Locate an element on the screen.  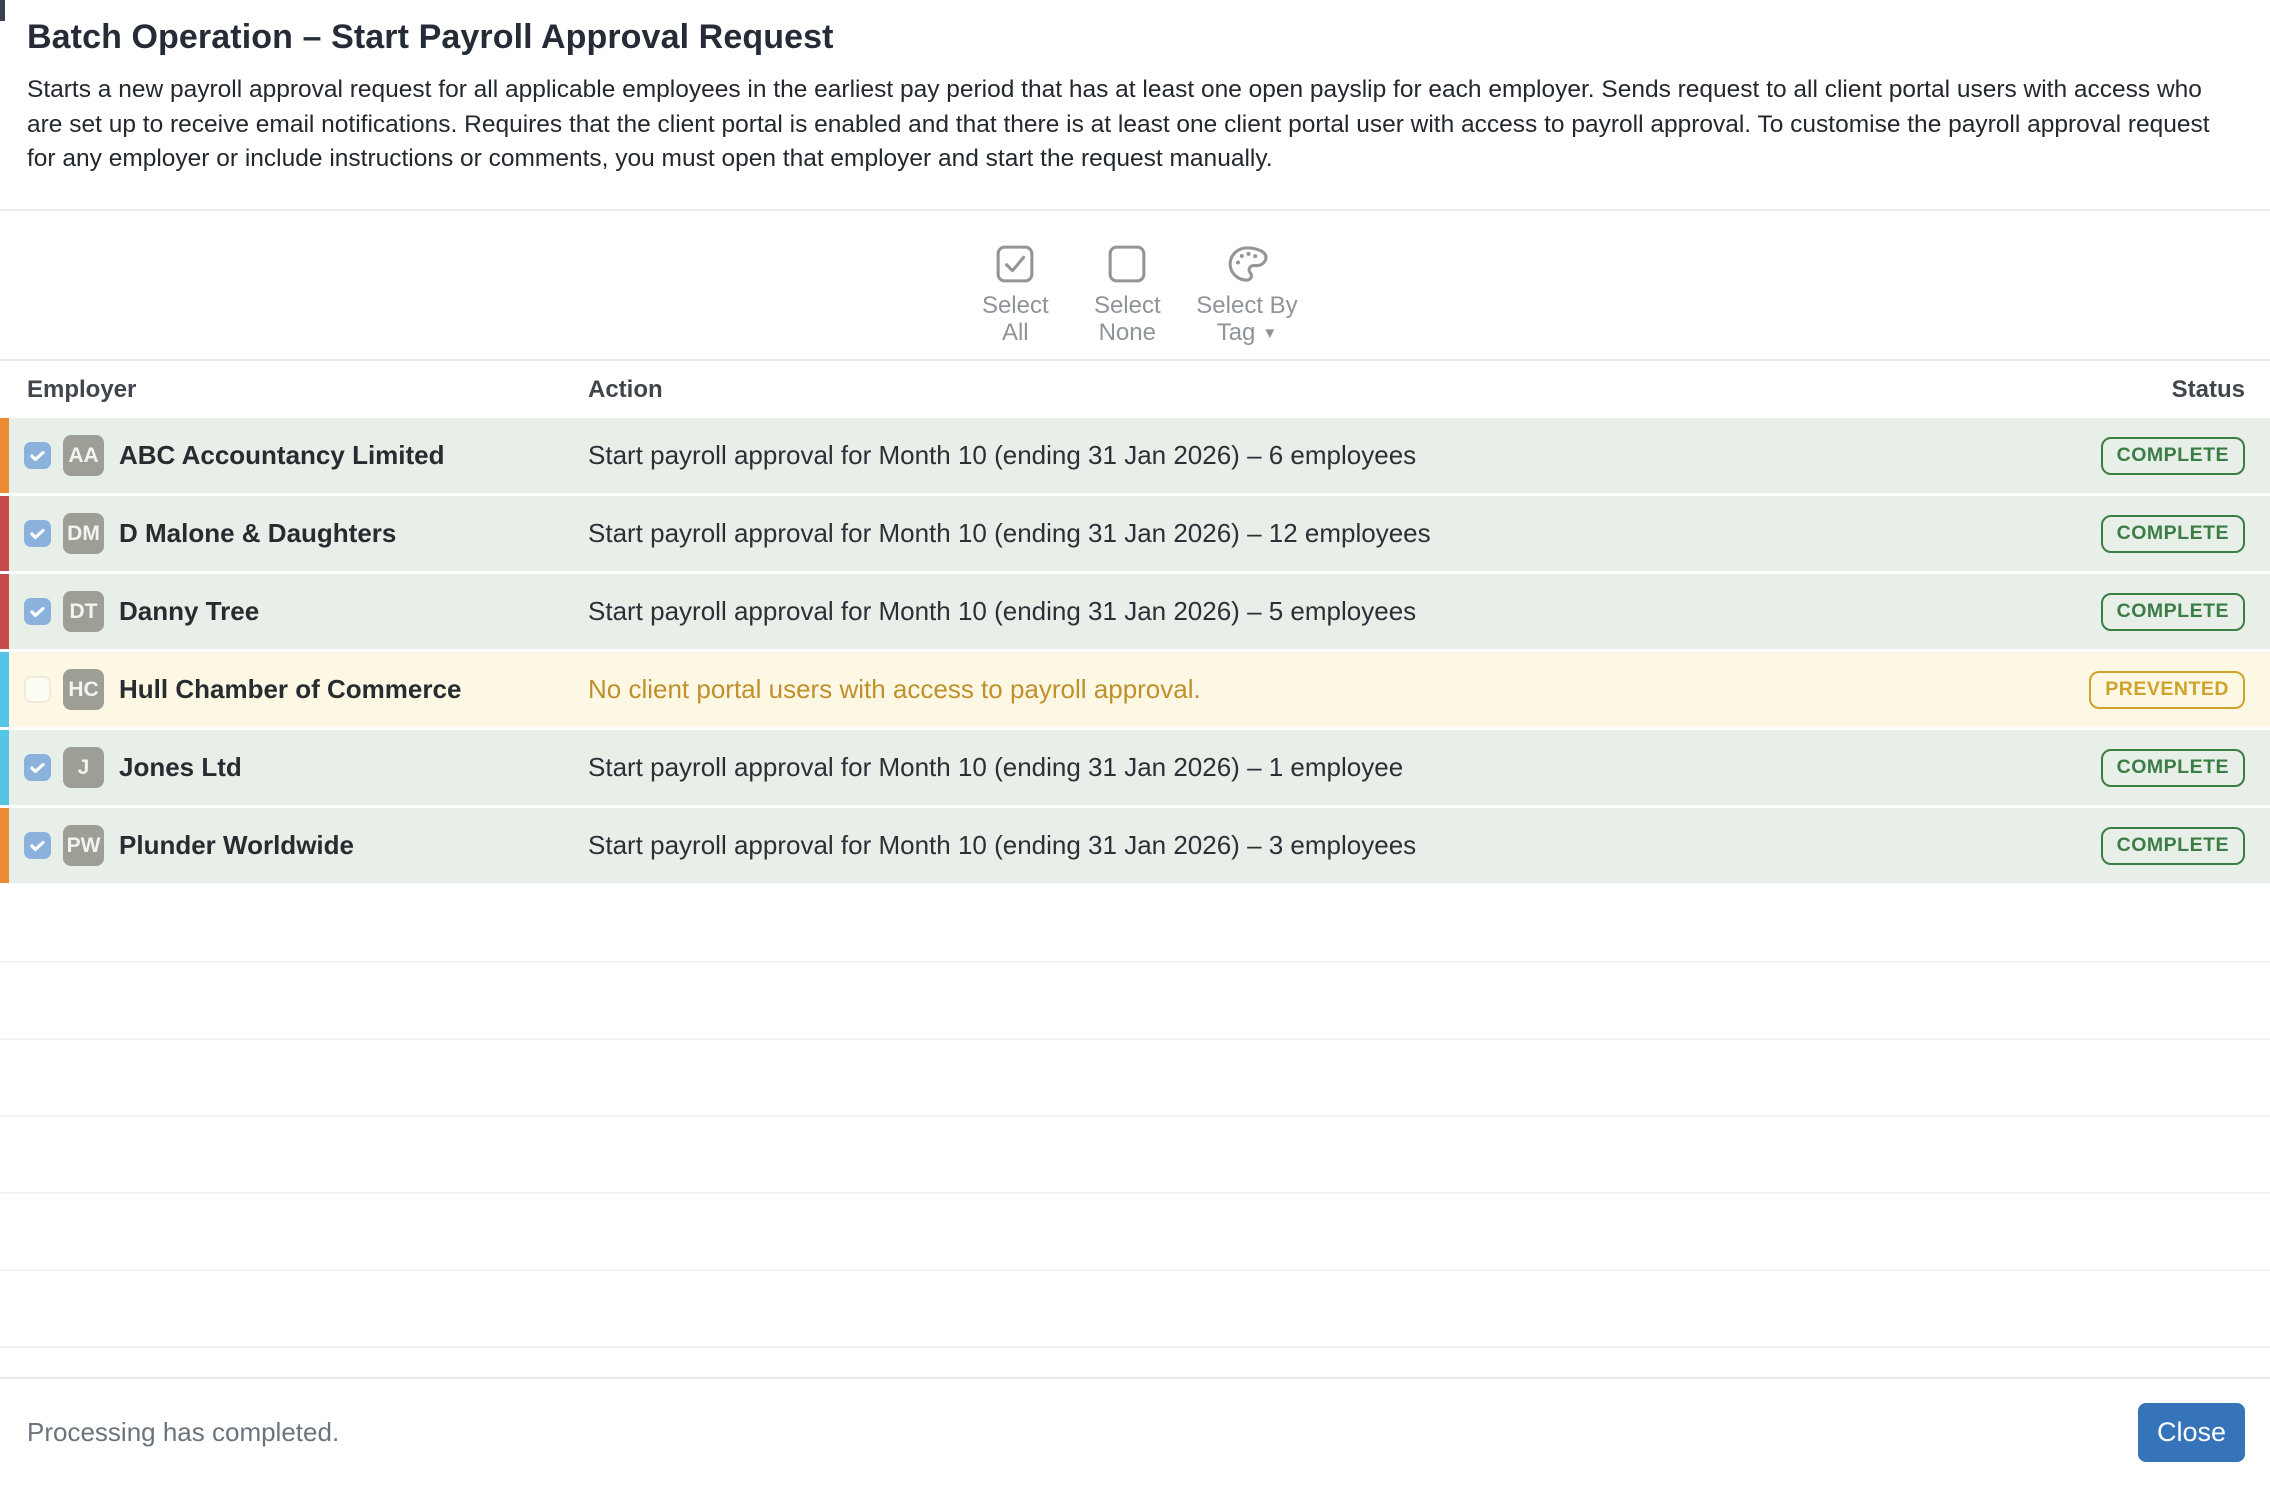
column-header-status: Status is located at coordinates (2208, 389).